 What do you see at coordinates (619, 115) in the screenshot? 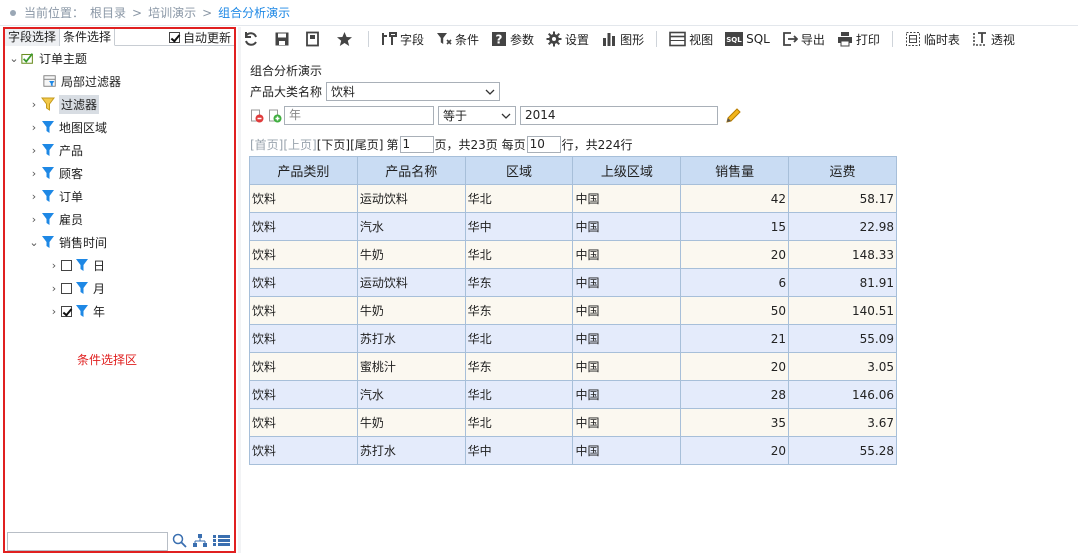
I see `year-value-input: 2014` at bounding box center [619, 115].